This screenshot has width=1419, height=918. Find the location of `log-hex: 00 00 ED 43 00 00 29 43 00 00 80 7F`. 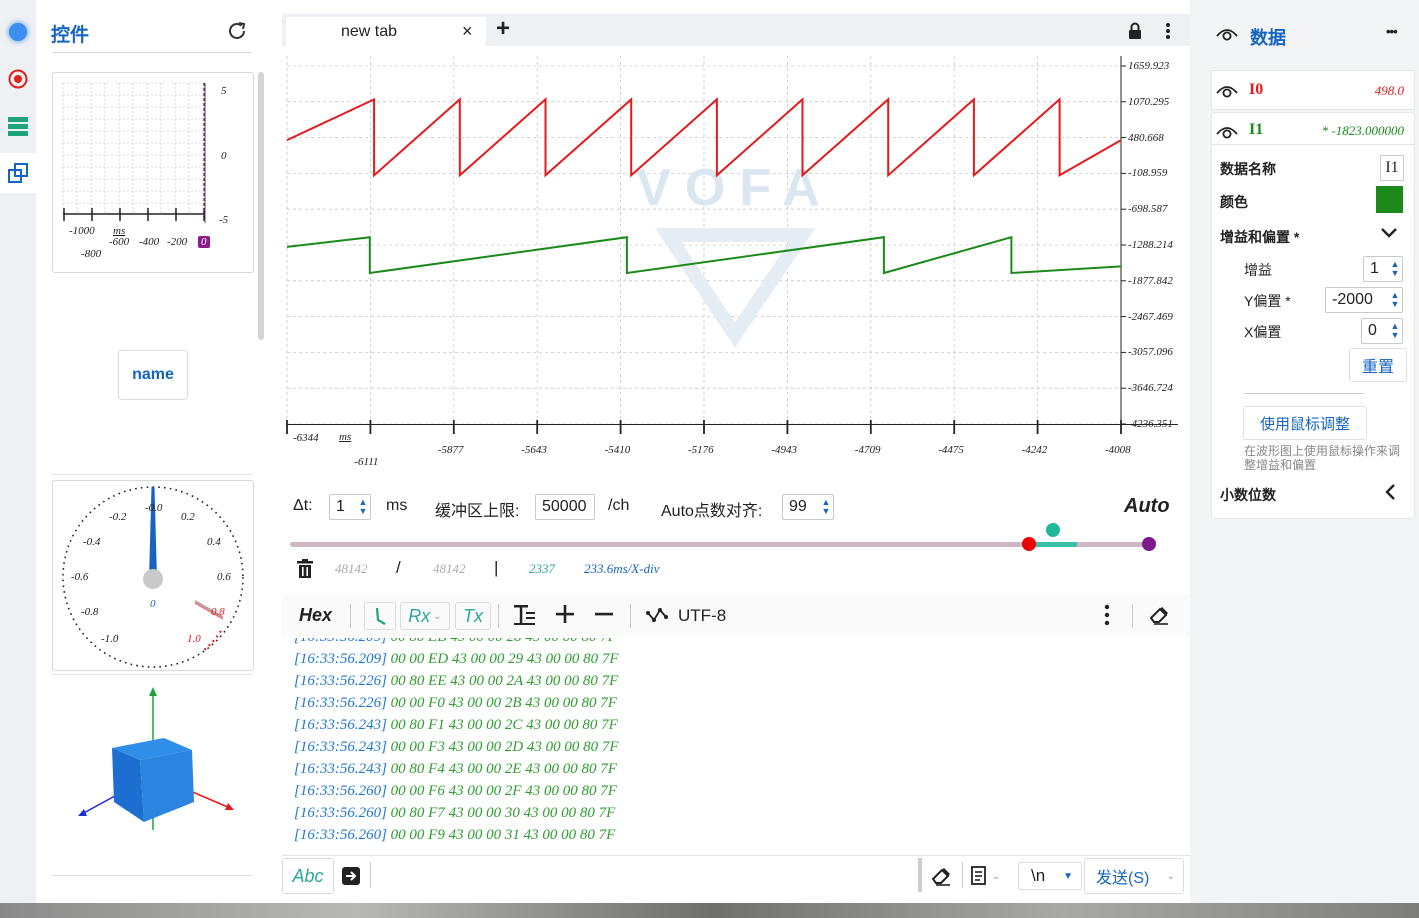

log-hex: 00 00 ED 43 00 00 29 43 00 00 80 7F is located at coordinates (502, 659).